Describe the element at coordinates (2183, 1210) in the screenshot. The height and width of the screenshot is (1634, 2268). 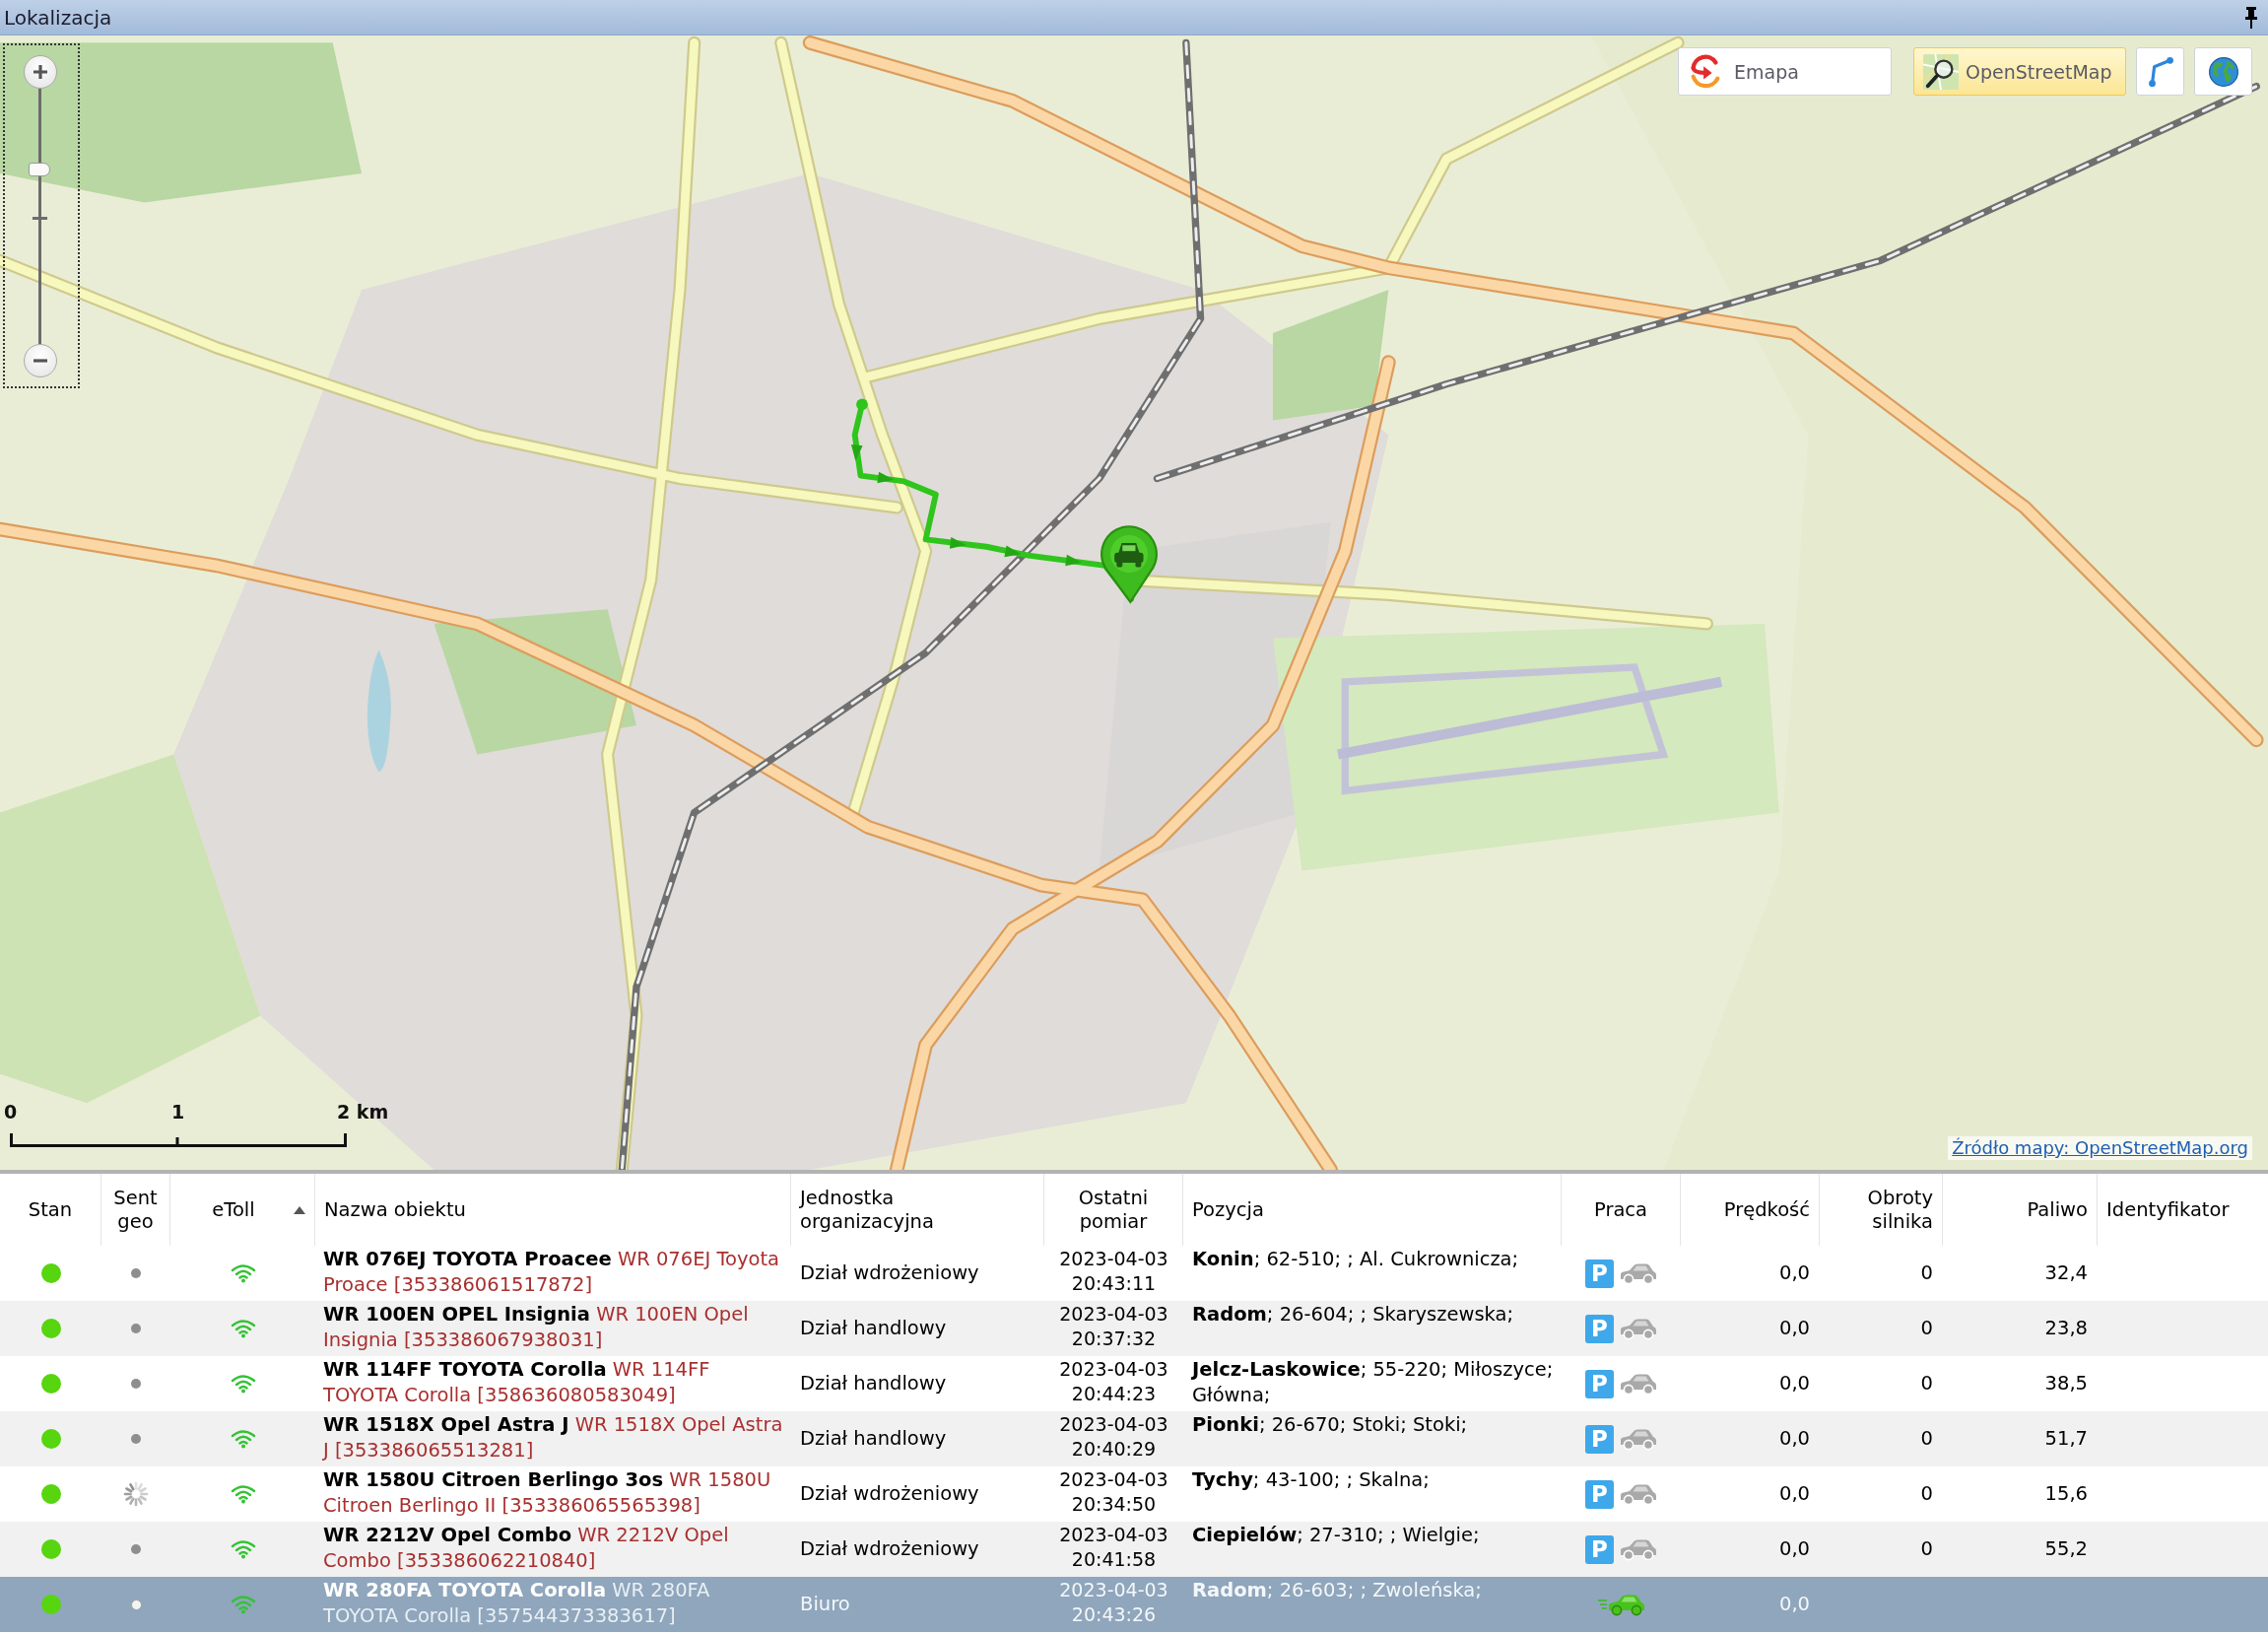
I see `column-header: Identyfikator` at that location.